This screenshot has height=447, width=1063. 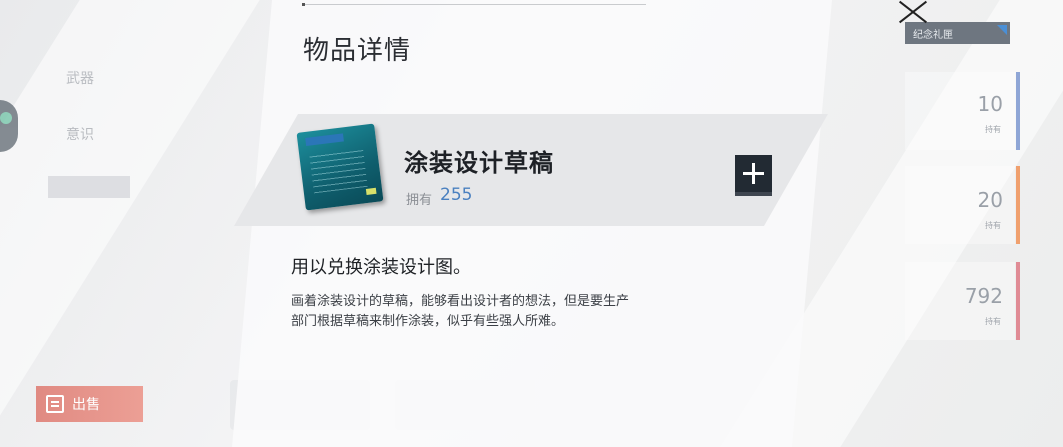 What do you see at coordinates (479, 163) in the screenshot?
I see `item-name: 涂装设计草稿` at bounding box center [479, 163].